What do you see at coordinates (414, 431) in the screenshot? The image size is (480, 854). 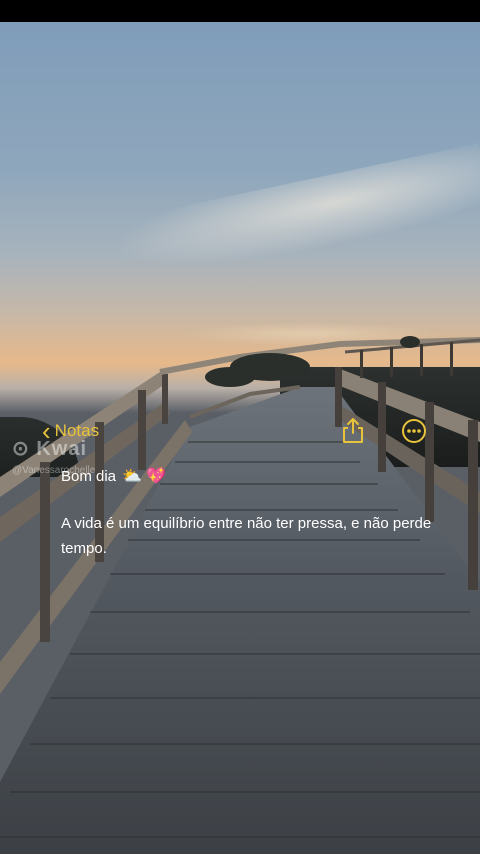 I see `more-options-icon` at bounding box center [414, 431].